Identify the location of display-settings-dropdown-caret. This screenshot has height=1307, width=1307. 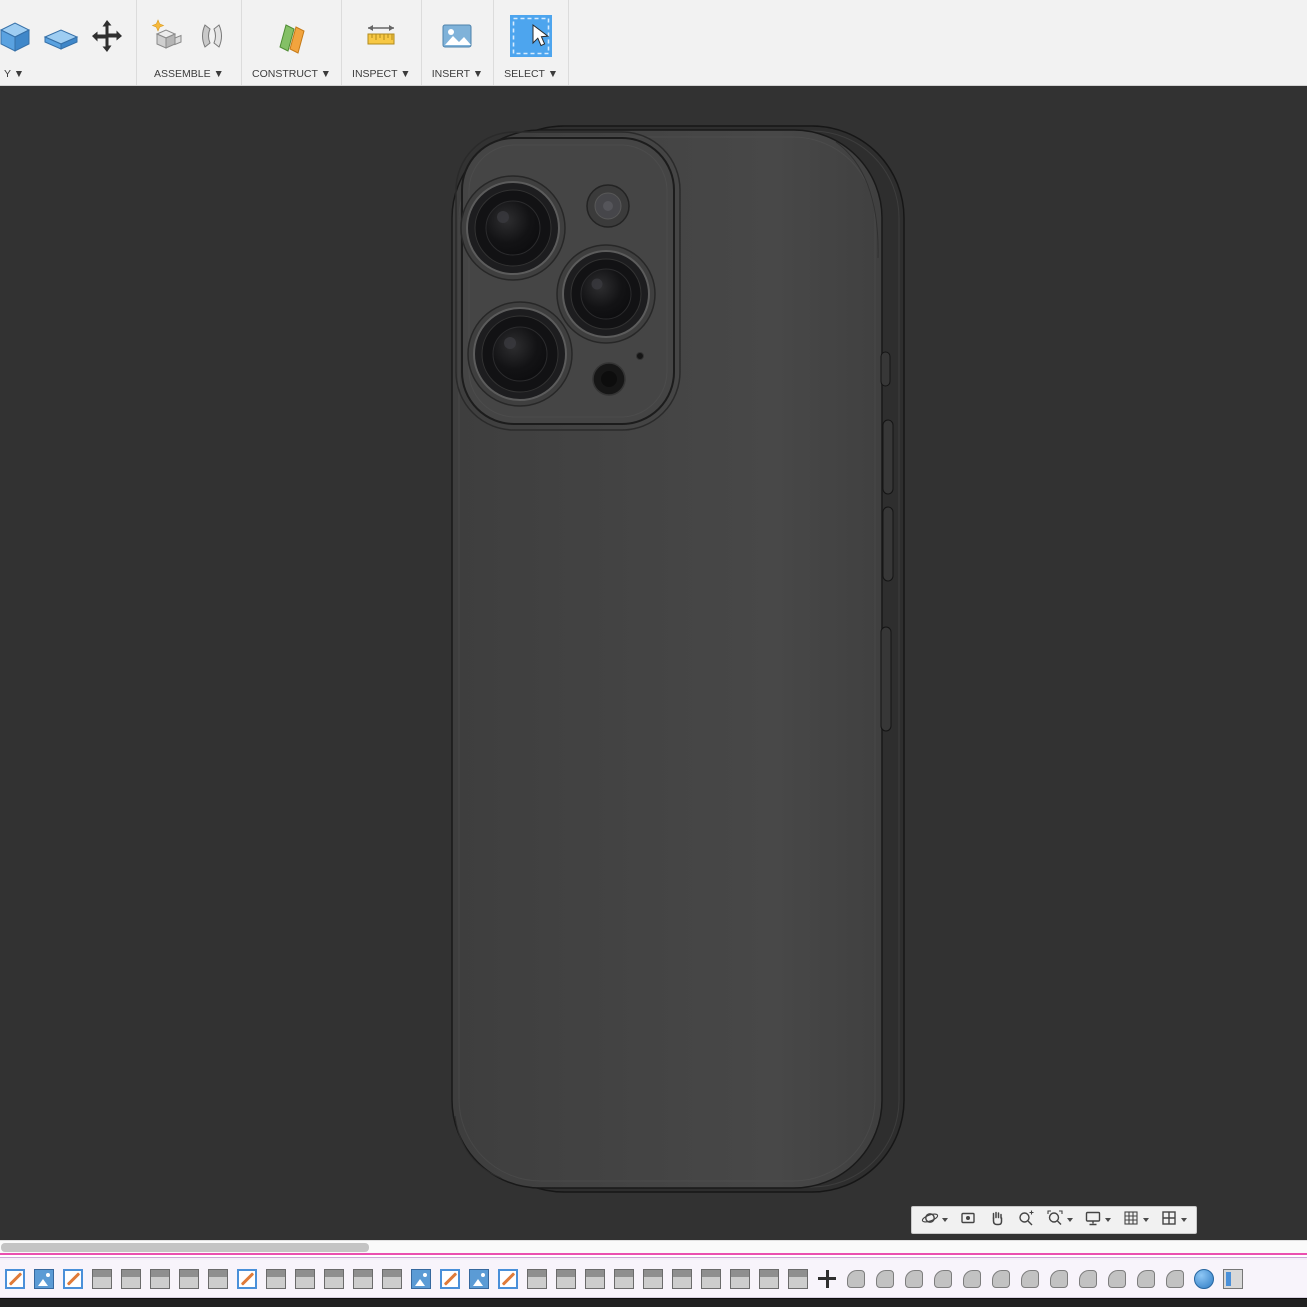
(1108, 1220).